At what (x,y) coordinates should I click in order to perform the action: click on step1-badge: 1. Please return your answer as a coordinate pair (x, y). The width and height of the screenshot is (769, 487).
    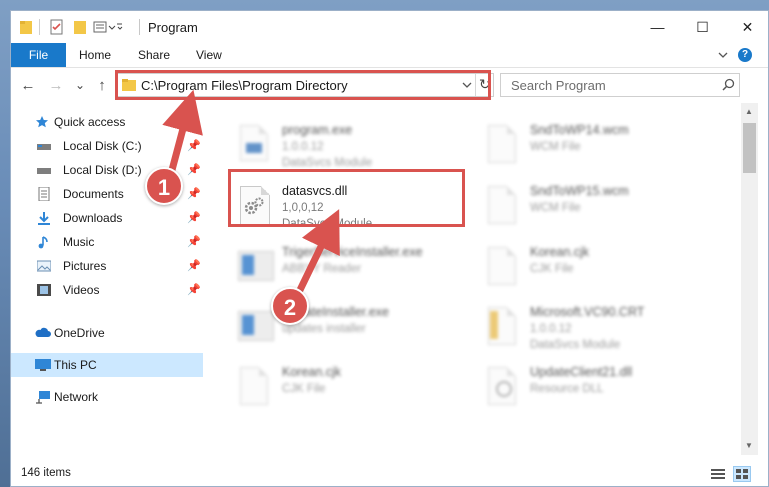
    Looking at the image, I should click on (164, 186).